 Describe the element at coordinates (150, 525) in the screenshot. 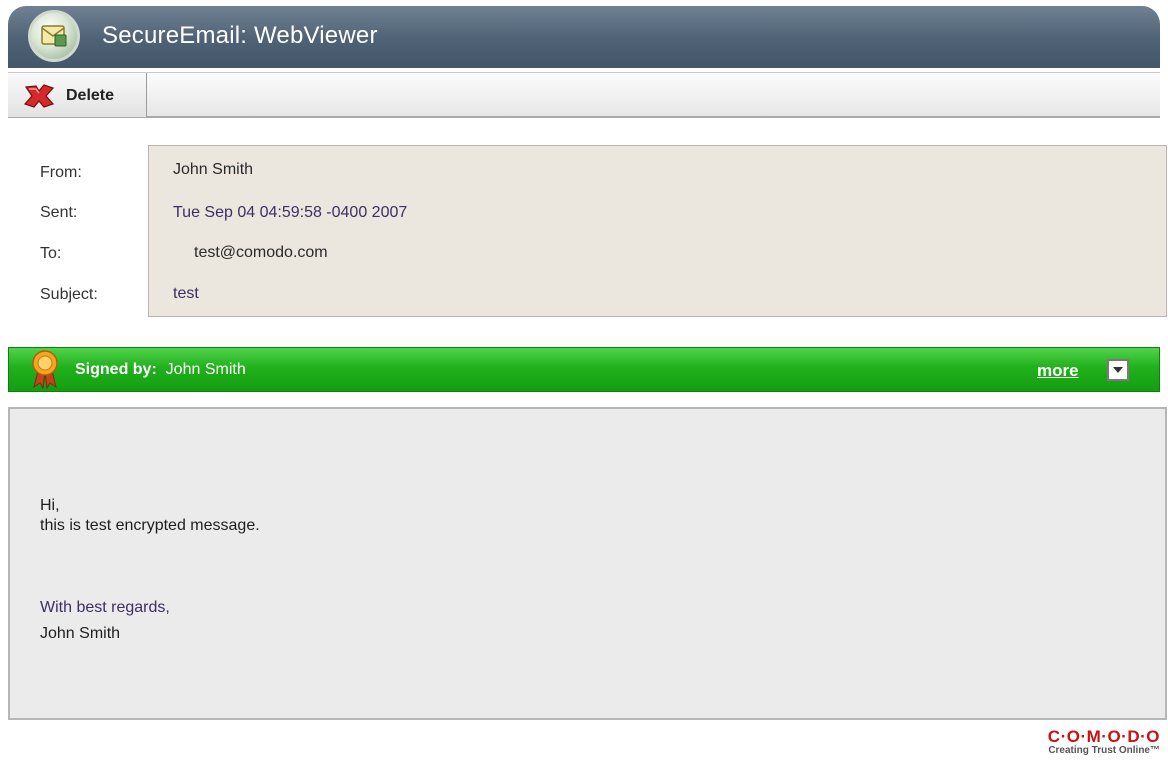

I see `message-line: this is test encrypted message.` at that location.